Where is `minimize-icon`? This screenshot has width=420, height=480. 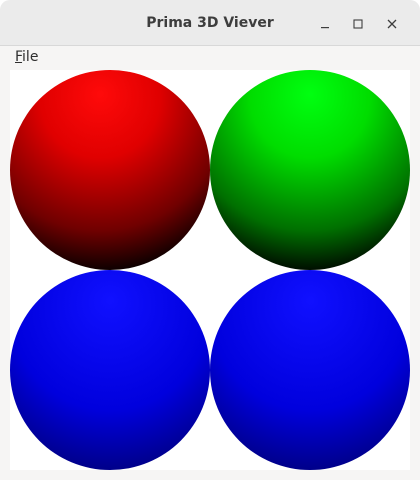 minimize-icon is located at coordinates (325, 28).